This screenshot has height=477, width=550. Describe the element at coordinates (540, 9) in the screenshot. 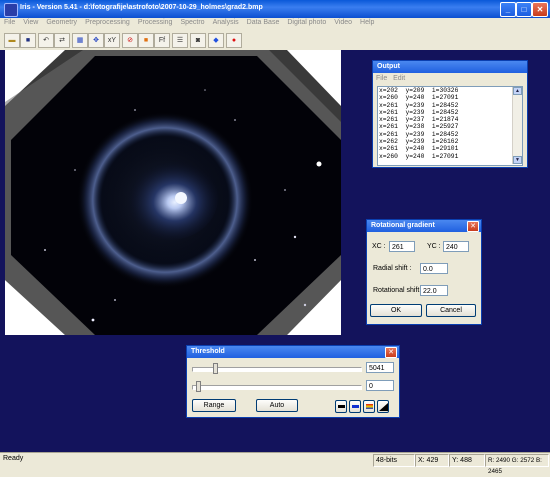

I see `close-button: ✕` at that location.